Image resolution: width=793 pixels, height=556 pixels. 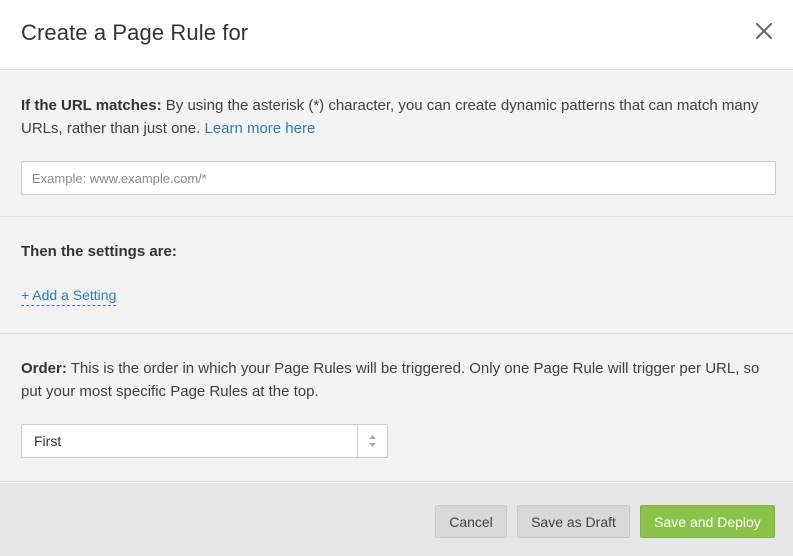 What do you see at coordinates (396, 519) in the screenshot?
I see `dialog-footer: Cancel Save as Draft Save and Deploy` at bounding box center [396, 519].